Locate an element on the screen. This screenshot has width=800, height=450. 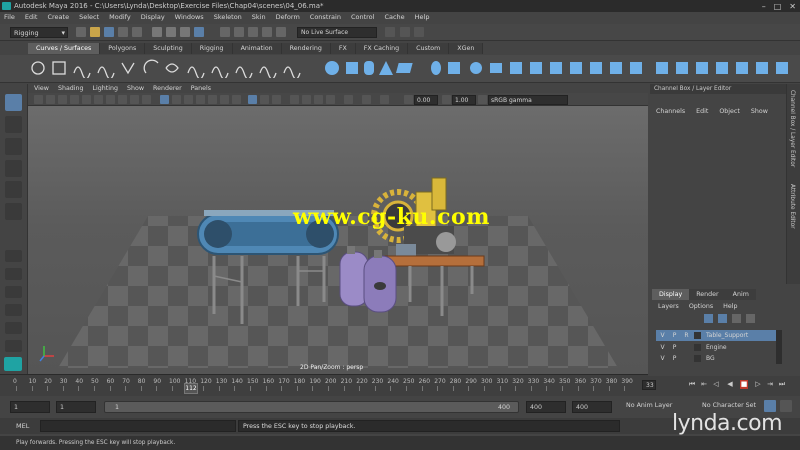
snap-curve-icon is located at coordinates (239, 32).